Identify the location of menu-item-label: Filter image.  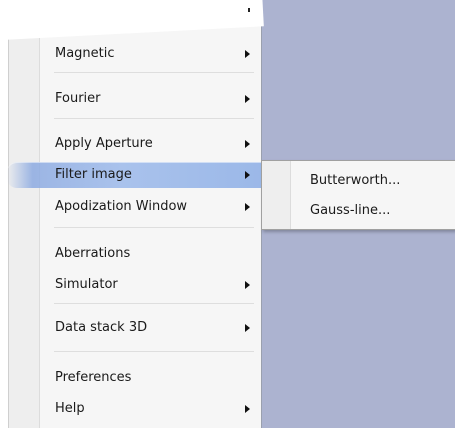
(93, 174).